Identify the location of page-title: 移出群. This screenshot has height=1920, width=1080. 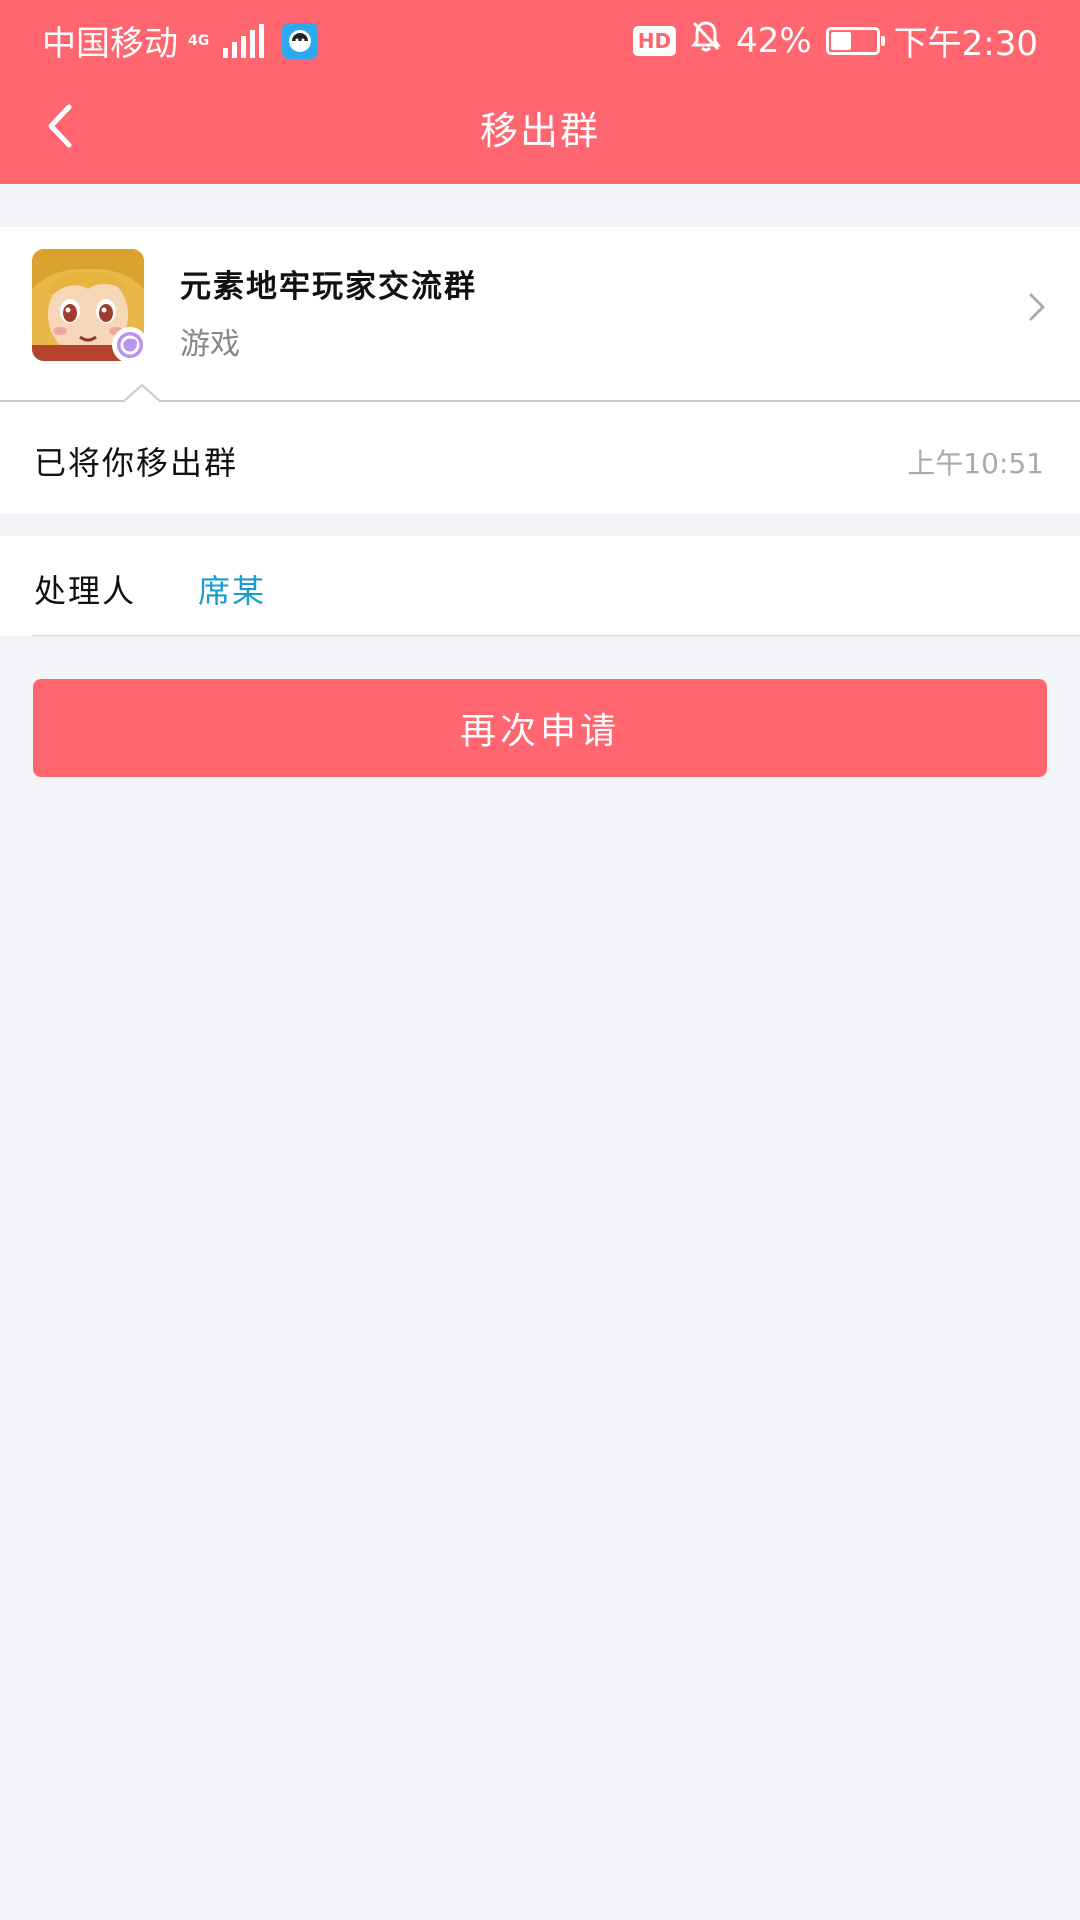
(539, 131).